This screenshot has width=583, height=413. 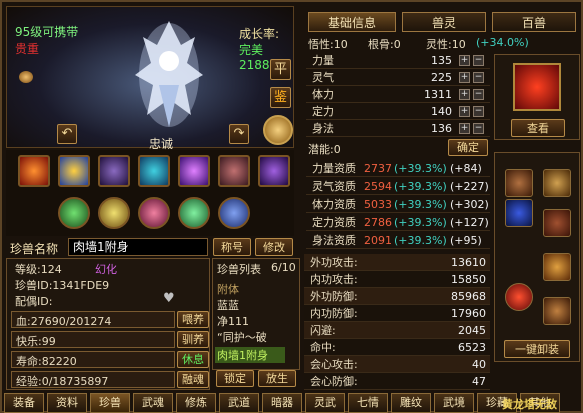 I want to click on pet-list-item-selected: 肉墙1附身, so click(x=250, y=355).